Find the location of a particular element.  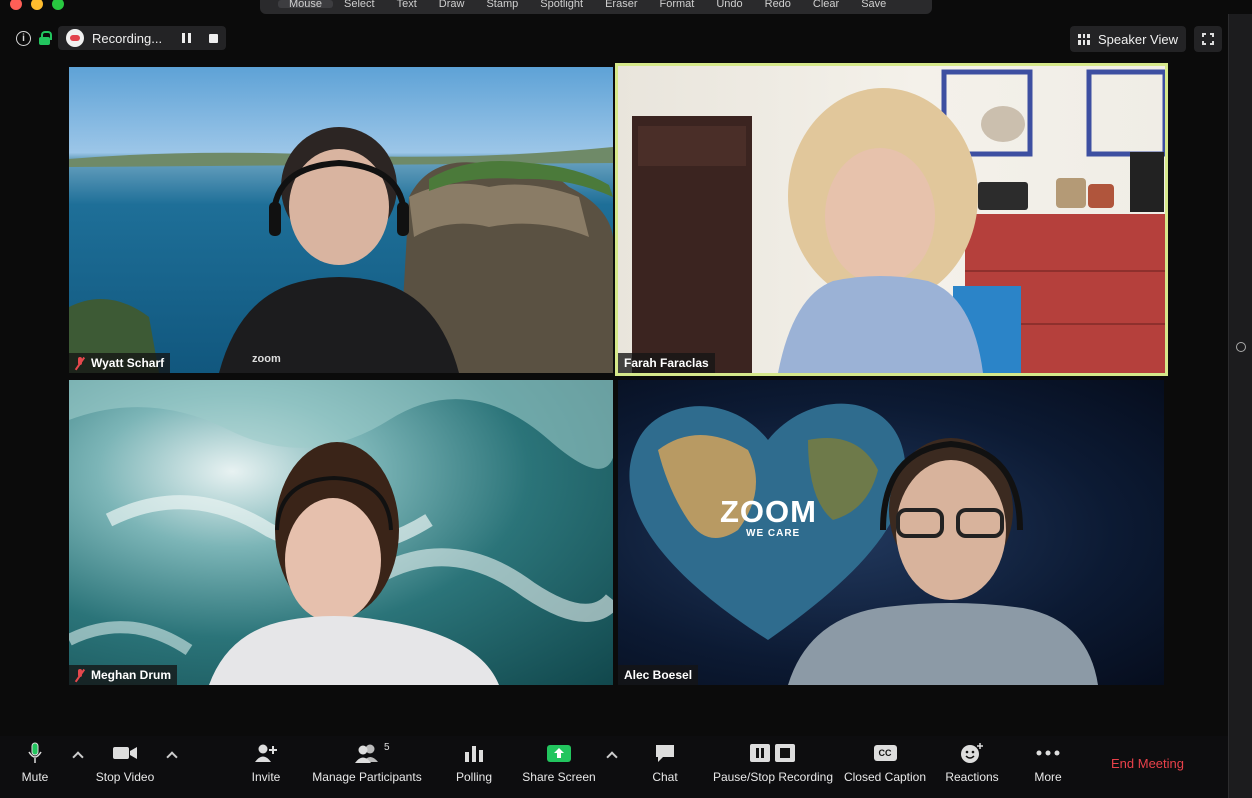

end-meeting-button: End Meeting is located at coordinates (1147, 763).